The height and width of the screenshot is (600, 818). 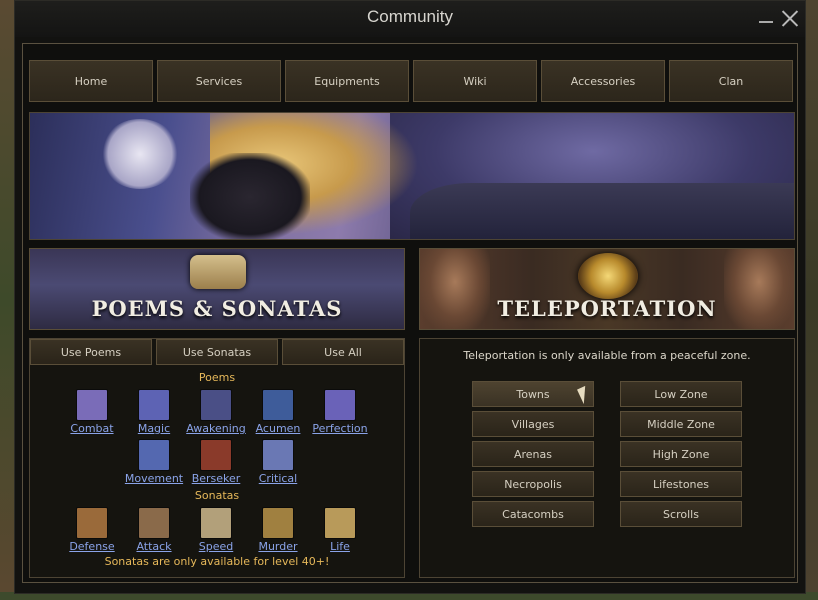 I want to click on poem-berseker: Berseker, so click(x=216, y=462).